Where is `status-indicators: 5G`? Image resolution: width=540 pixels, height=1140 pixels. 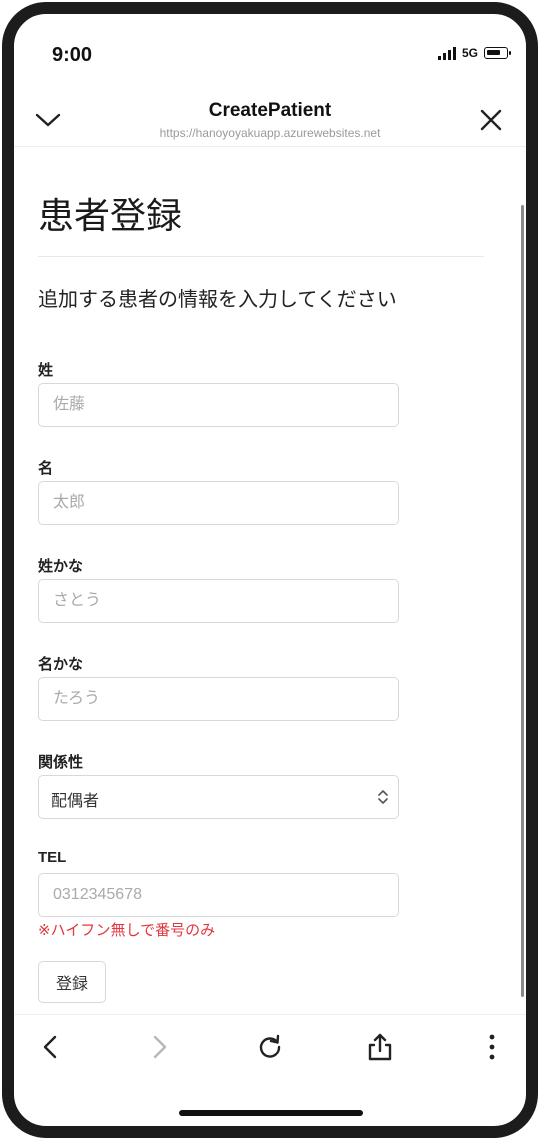 status-indicators: 5G is located at coordinates (474, 53).